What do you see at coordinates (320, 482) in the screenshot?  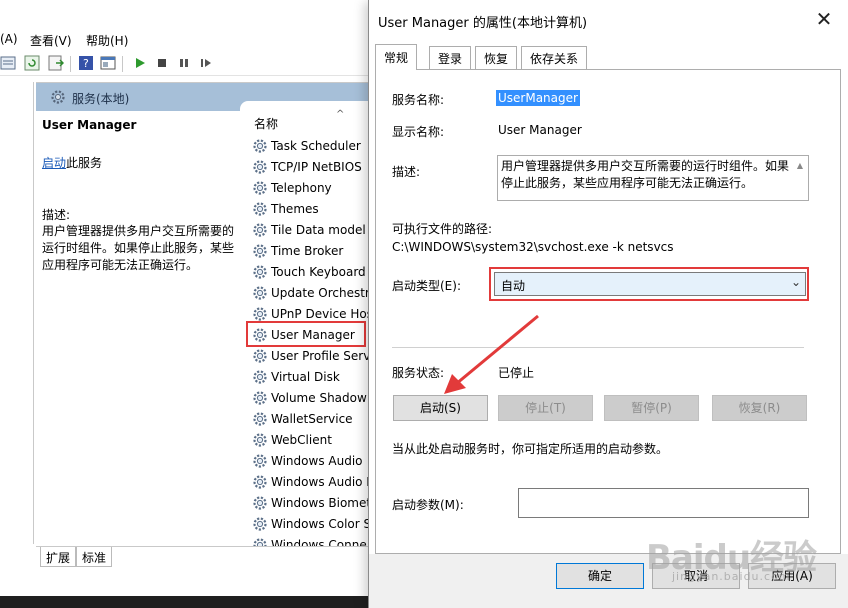 I see `service-name: Windows Audio I` at bounding box center [320, 482].